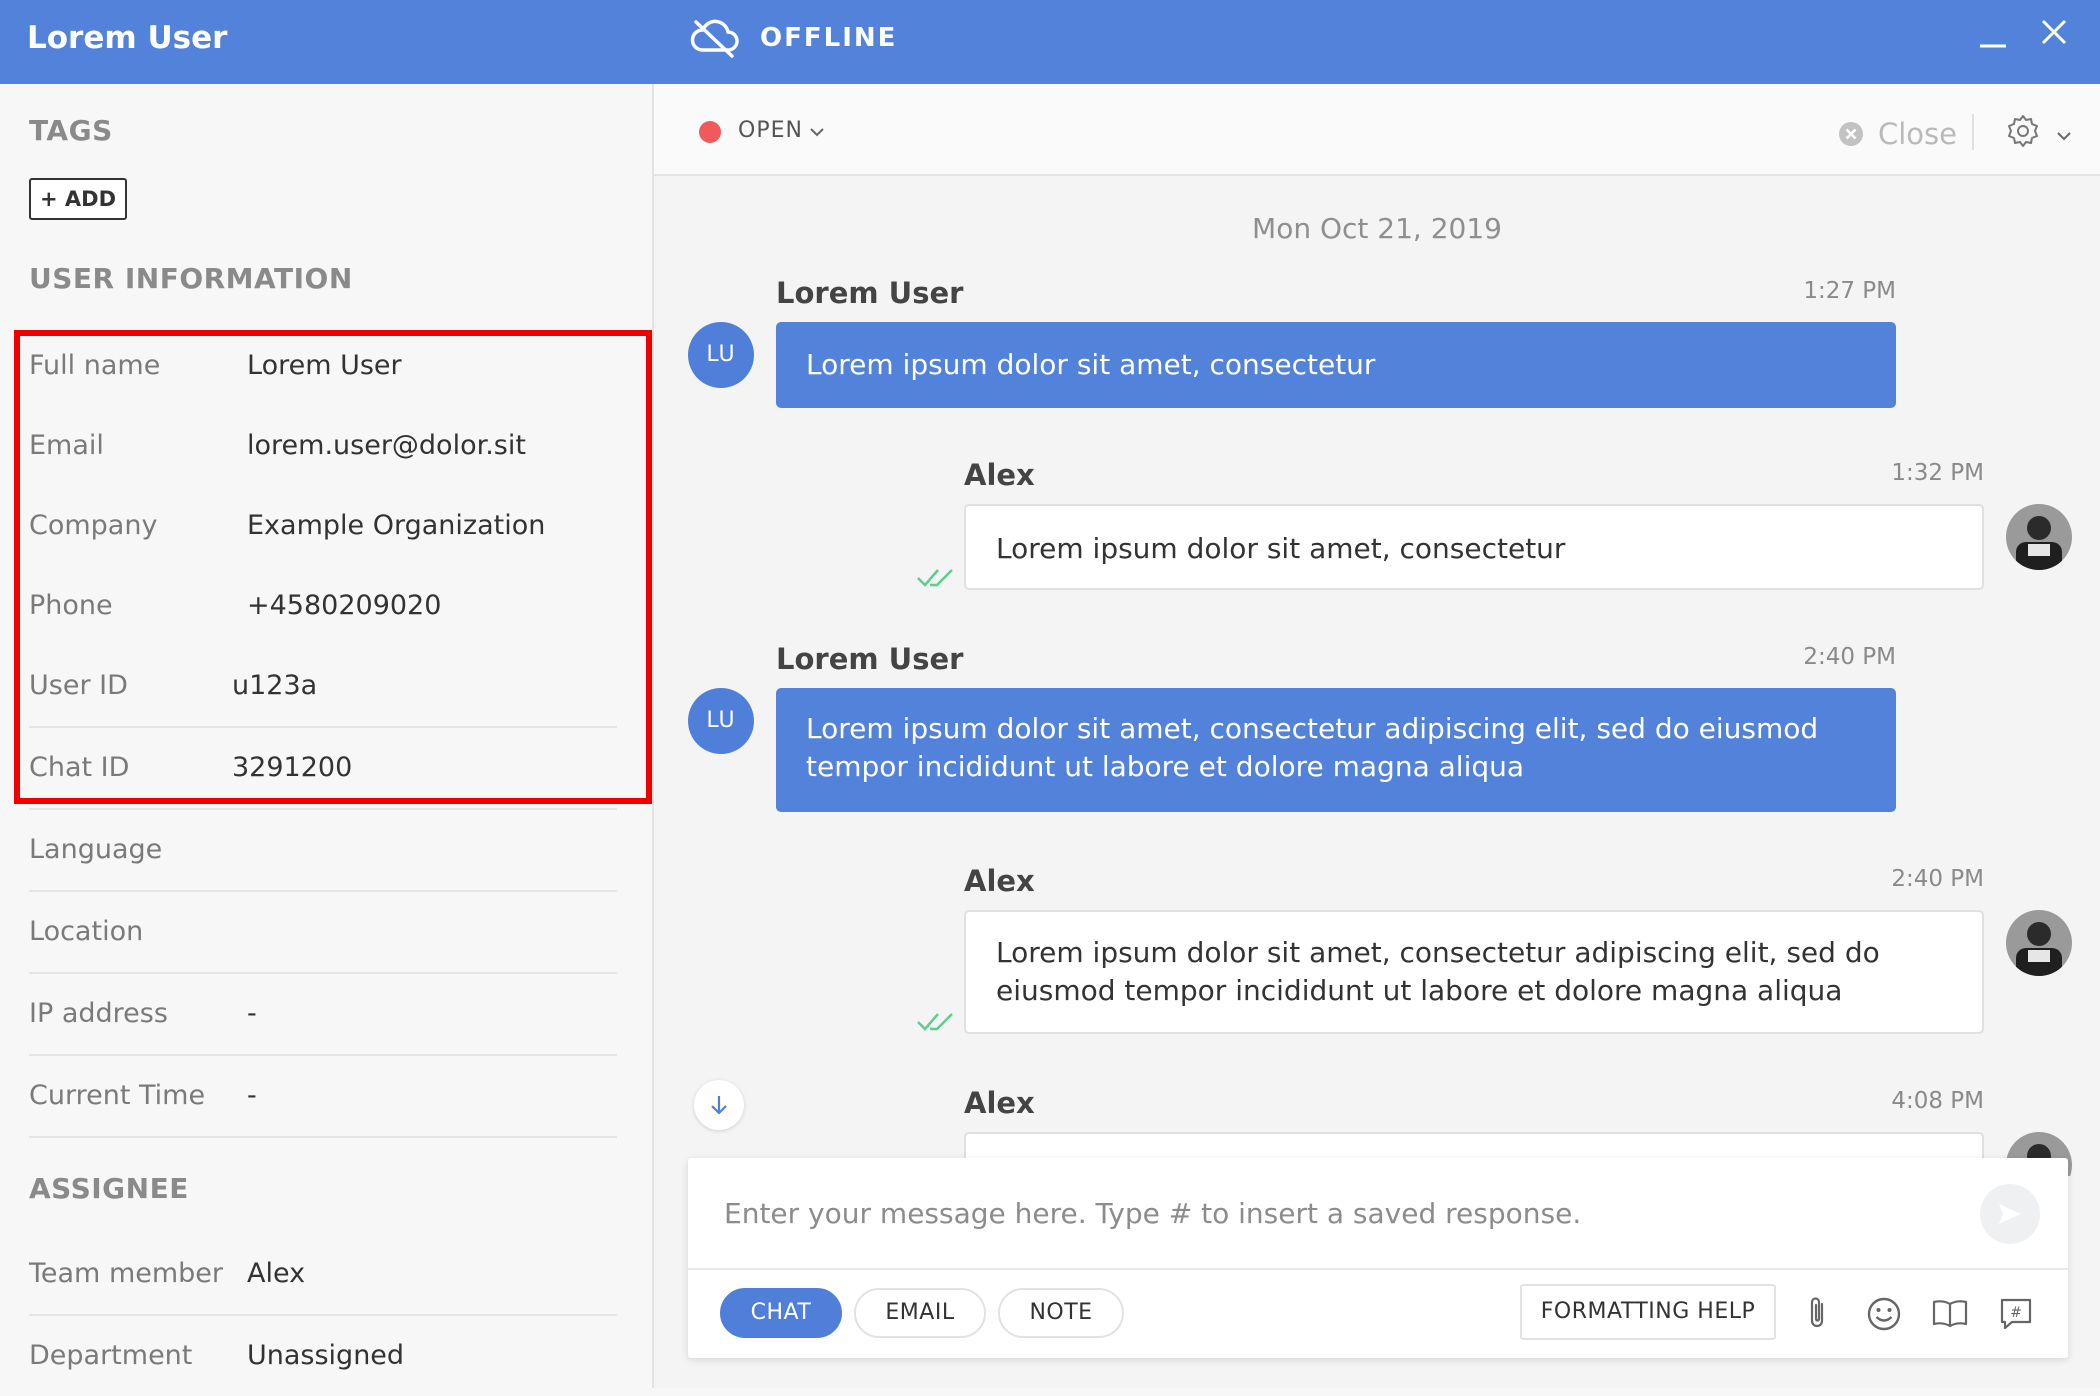 This screenshot has height=1396, width=2100. Describe the element at coordinates (710, 132) in the screenshot. I see `status-dot` at that location.